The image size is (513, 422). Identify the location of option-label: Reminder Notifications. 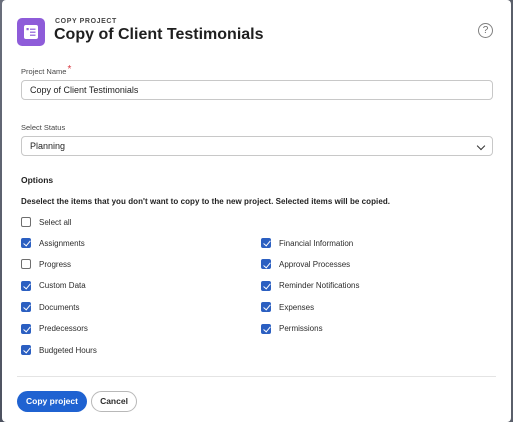
(319, 286).